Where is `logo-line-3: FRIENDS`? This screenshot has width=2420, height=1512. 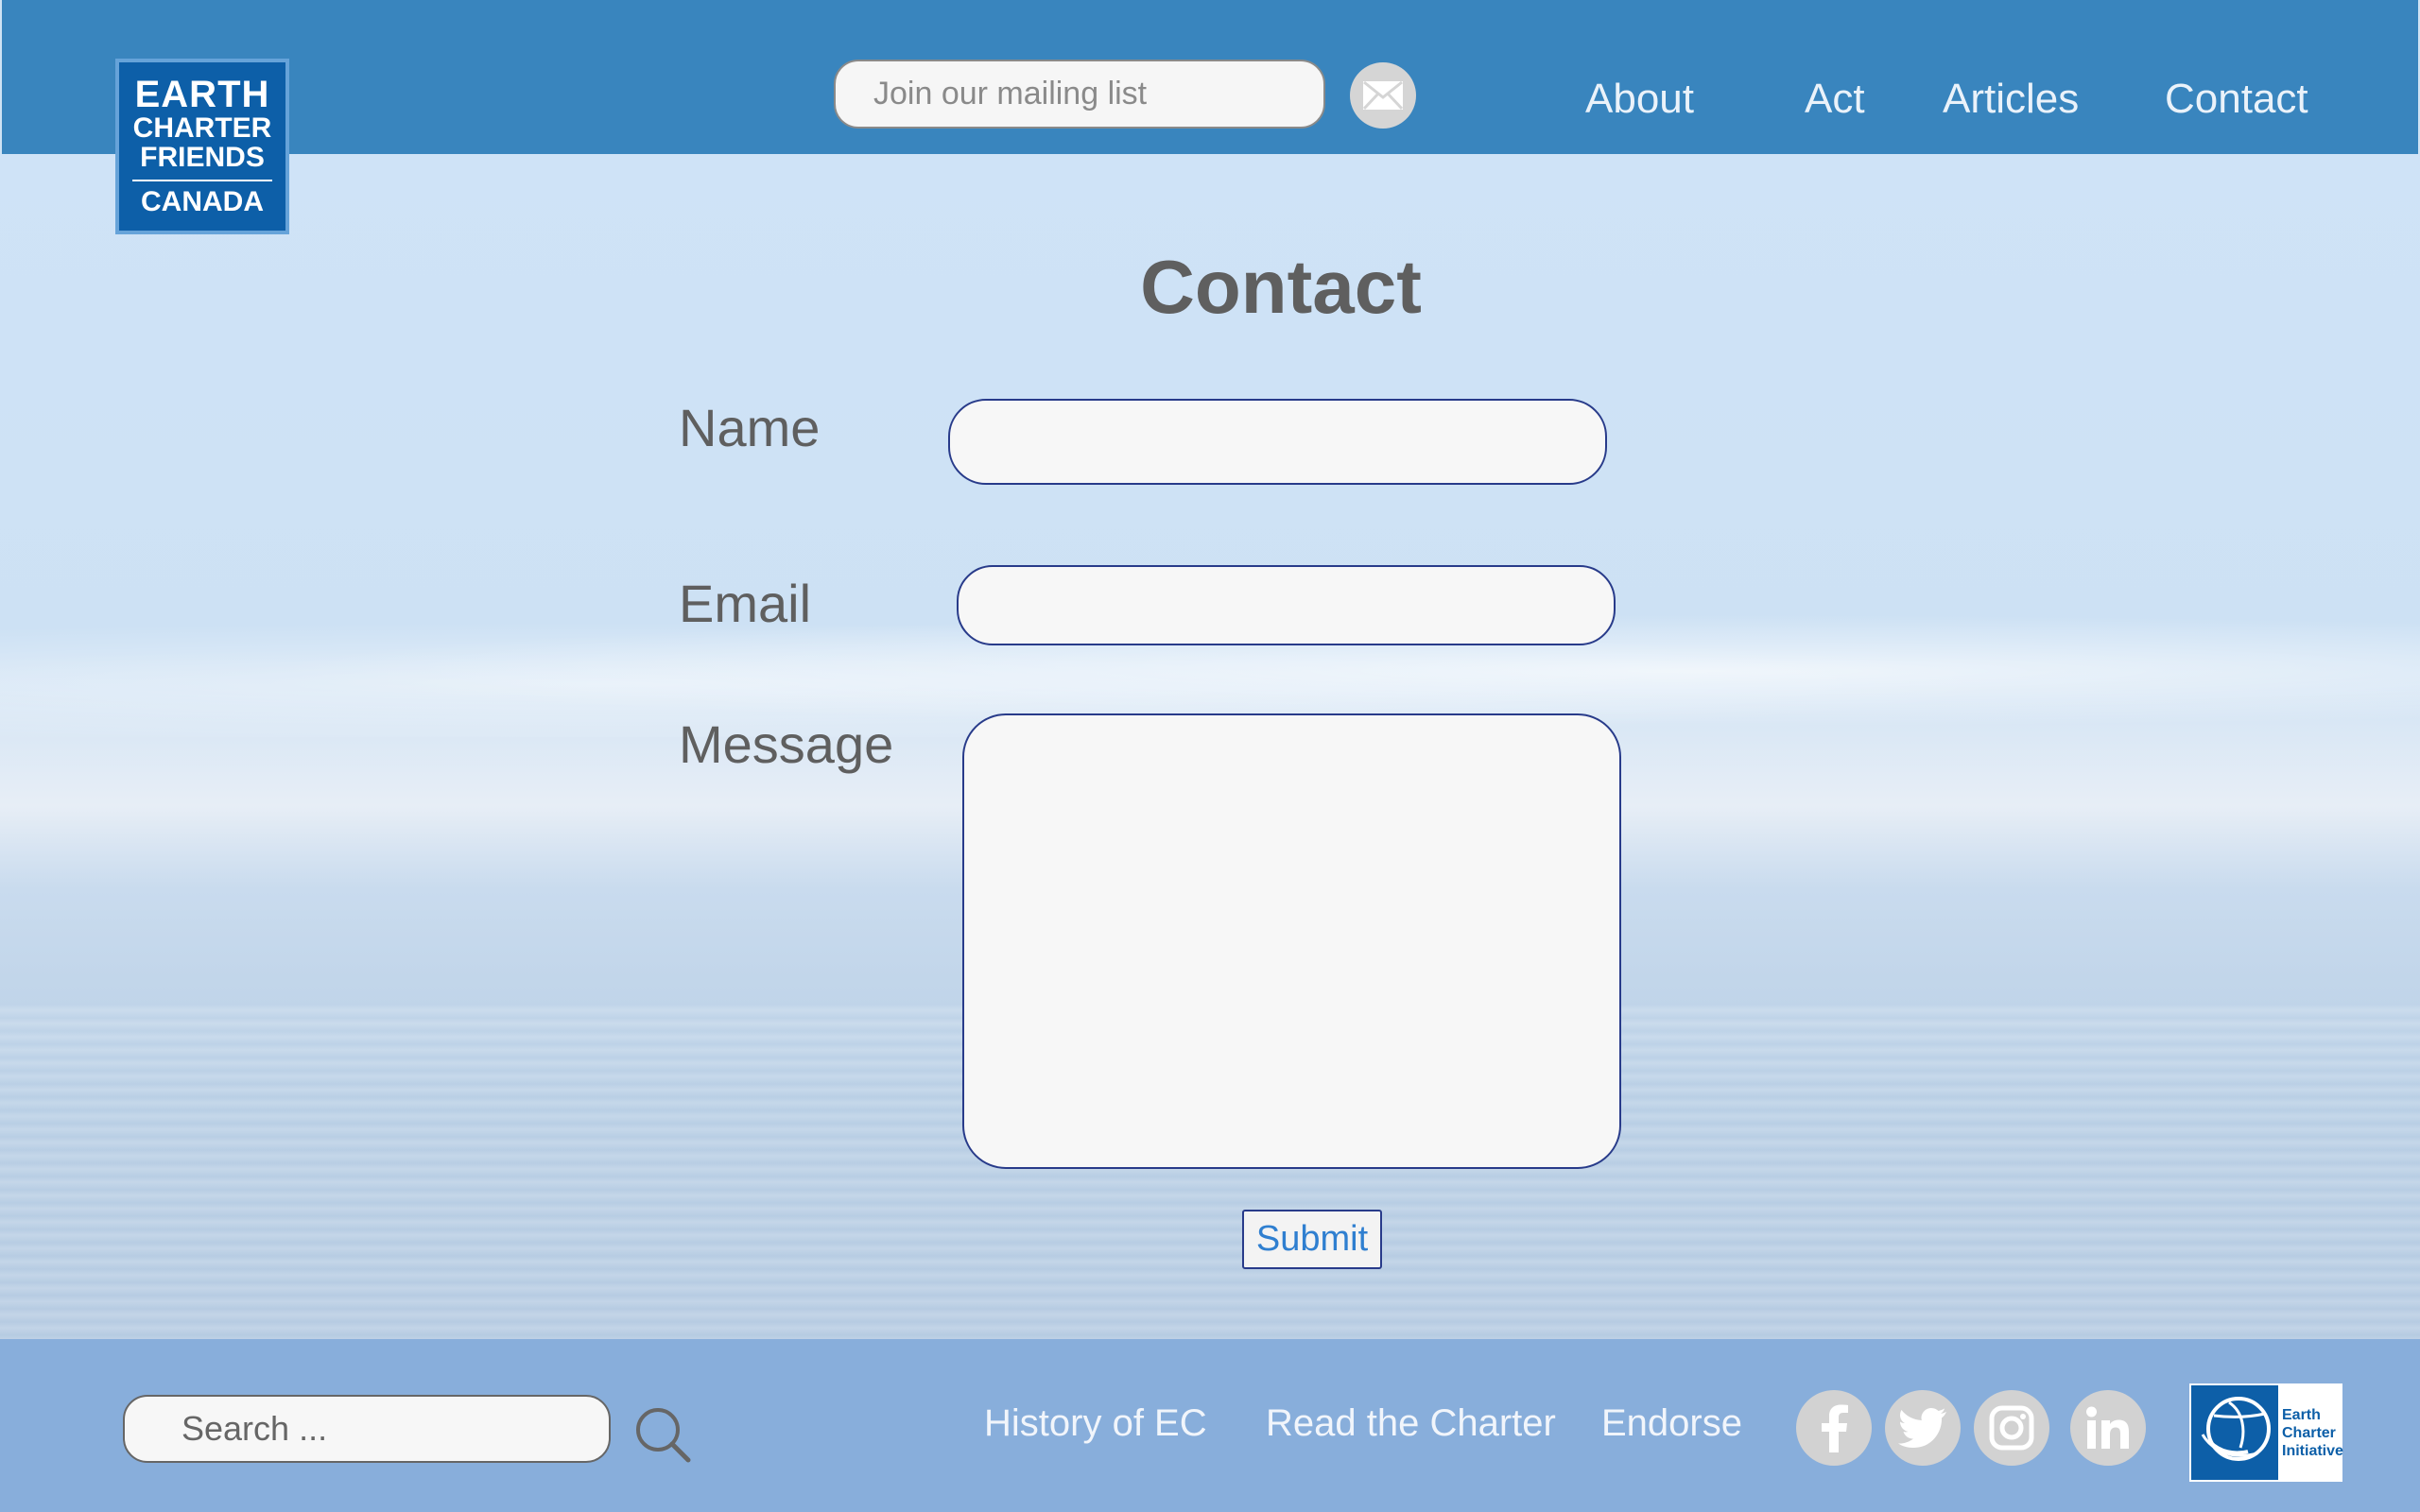 logo-line-3: FRIENDS is located at coordinates (202, 157).